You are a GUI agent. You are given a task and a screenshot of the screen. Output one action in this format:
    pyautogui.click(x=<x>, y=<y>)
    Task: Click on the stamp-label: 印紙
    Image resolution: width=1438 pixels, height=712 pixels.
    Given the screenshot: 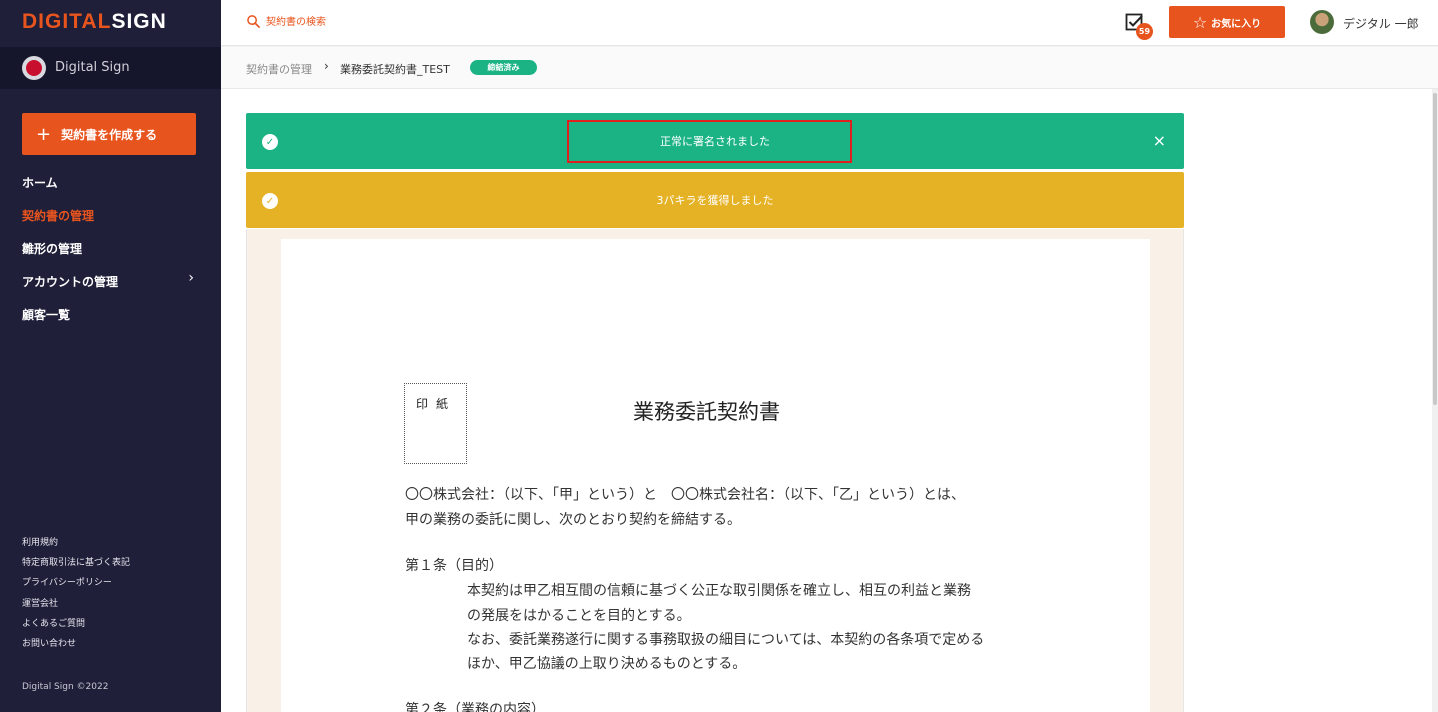 What is the action you would take?
    pyautogui.click(x=436, y=404)
    